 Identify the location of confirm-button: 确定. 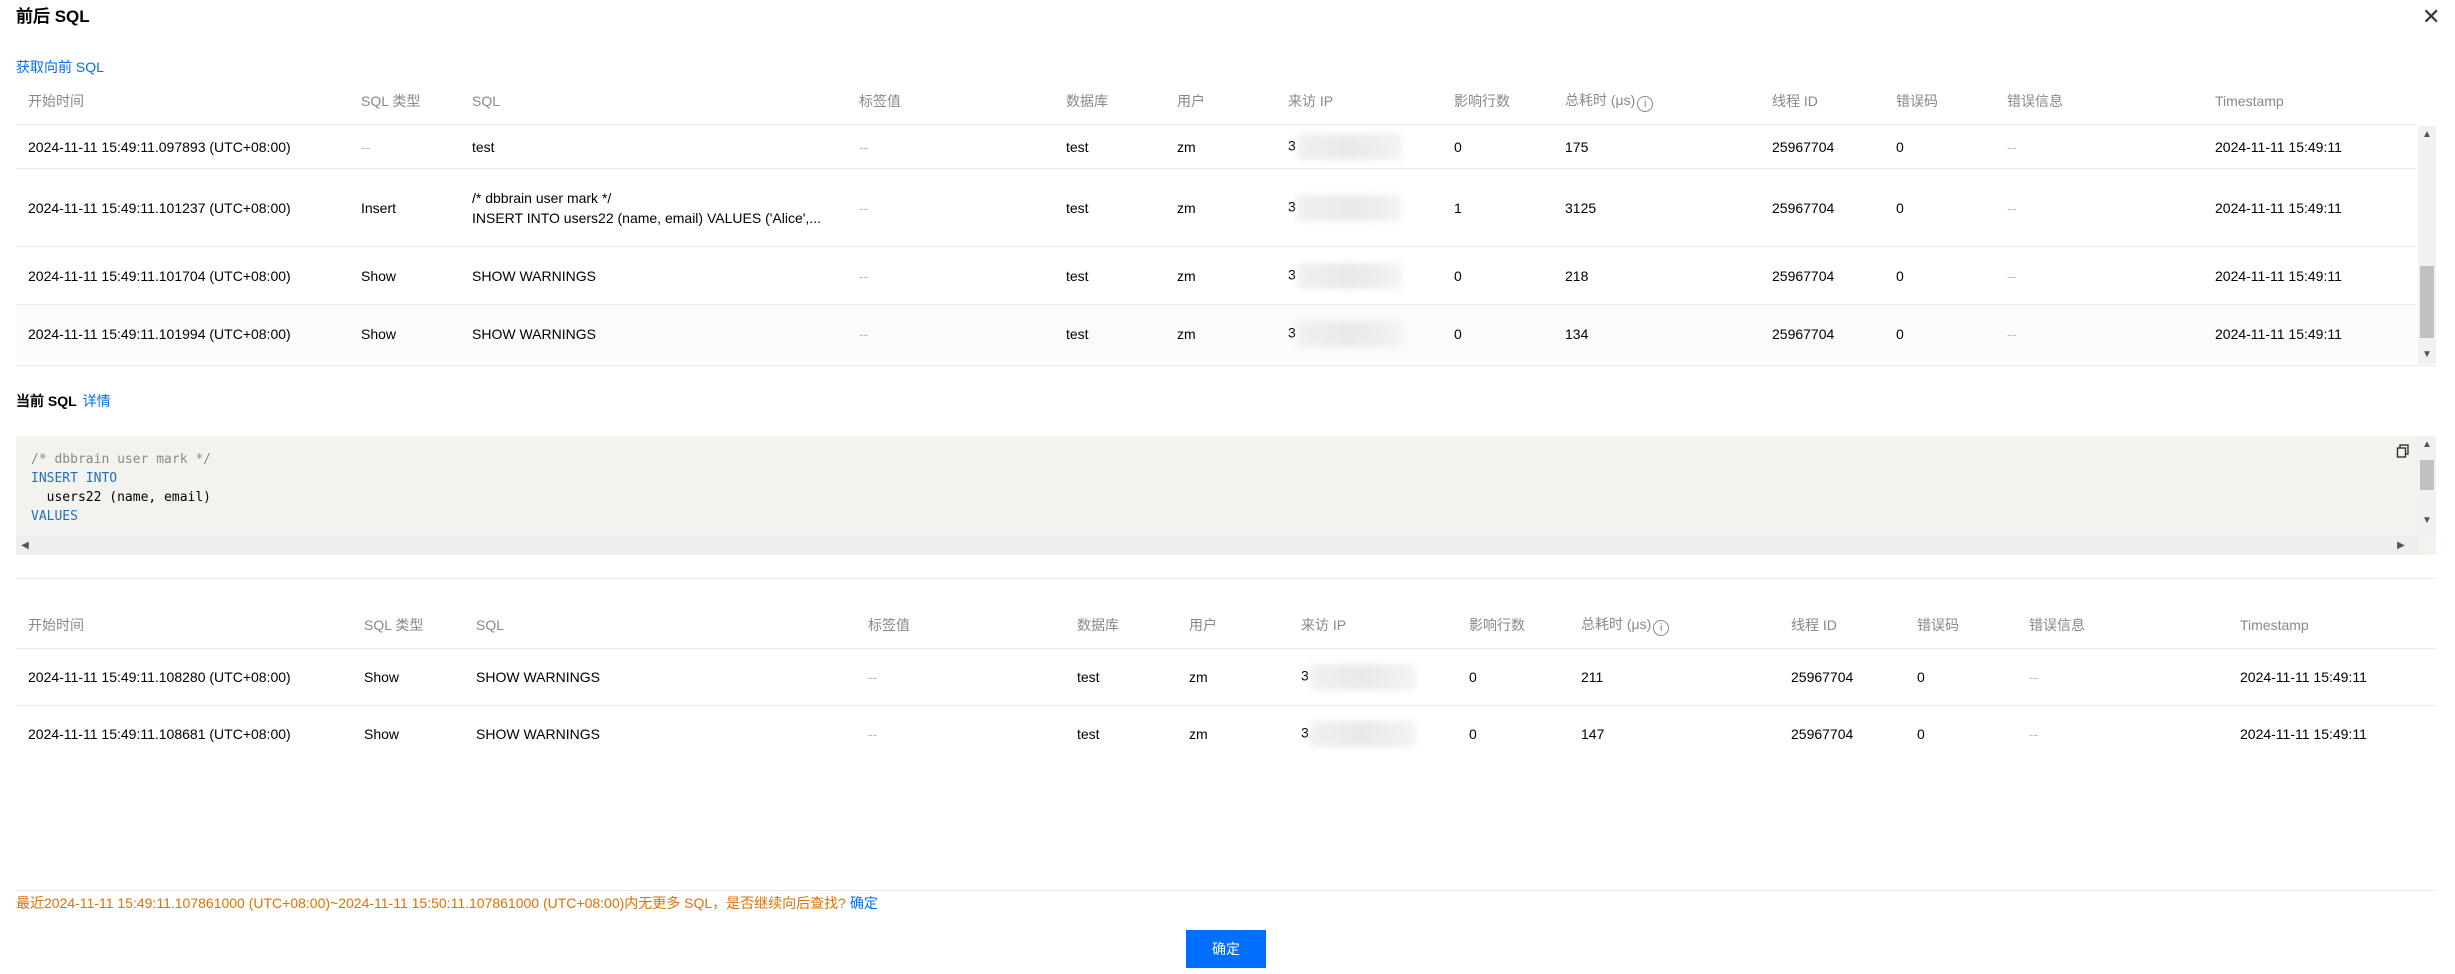
(1226, 949).